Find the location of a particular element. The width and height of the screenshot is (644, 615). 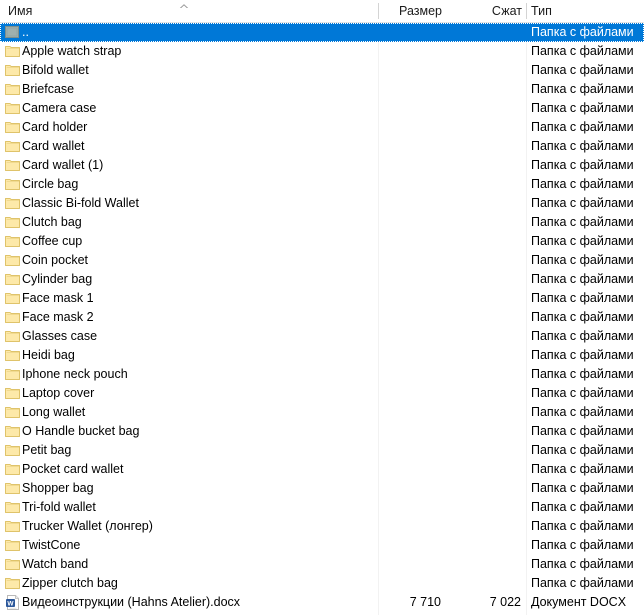

table-row: .. Папка с файлами is located at coordinates (322, 32).